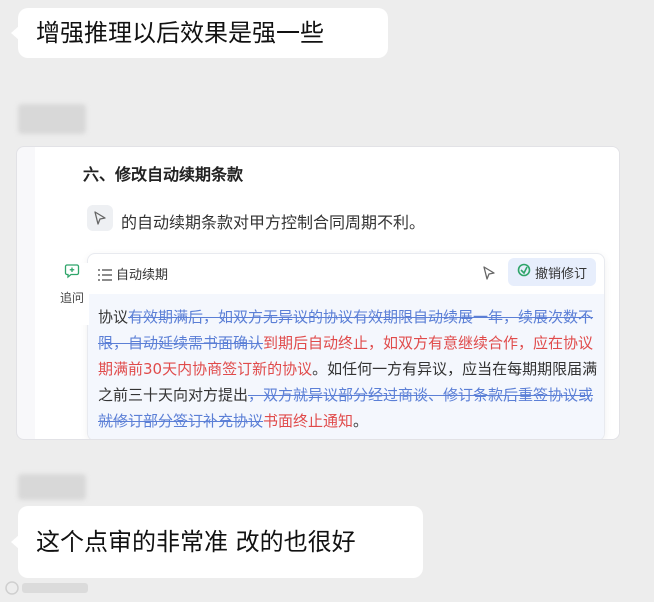  Describe the element at coordinates (346, 273) in the screenshot. I see `revision-panel-header: 自动续期 撤销修订` at that location.